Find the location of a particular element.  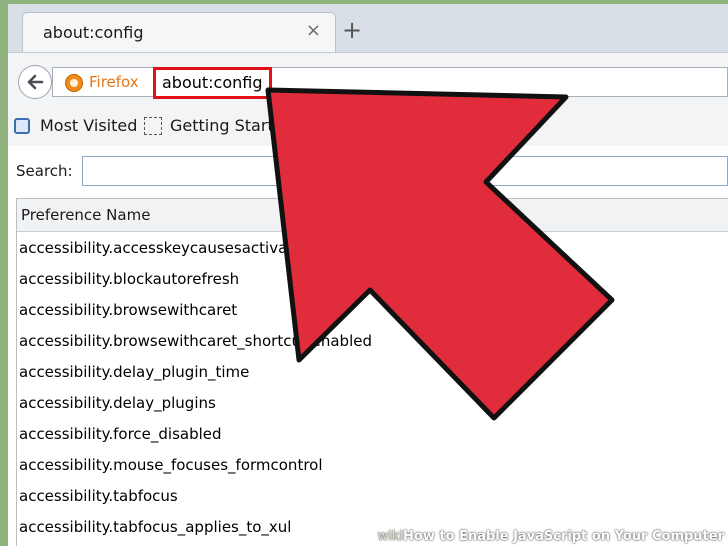

search-row: Search: is located at coordinates (368, 171).